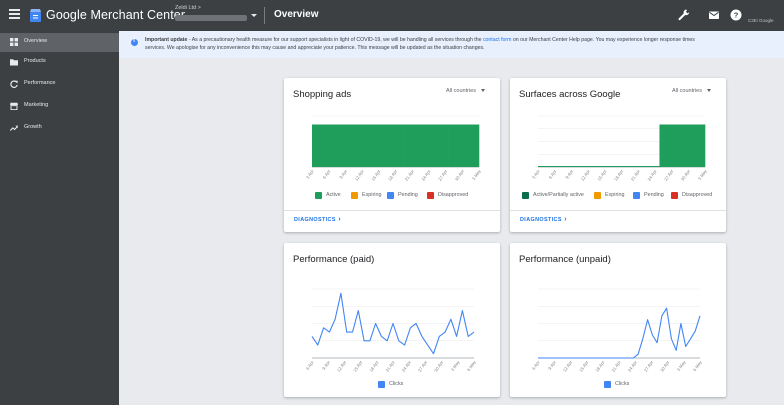 This screenshot has width=784, height=405. What do you see at coordinates (471, 365) in the screenshot?
I see `x-tick-label: 6 May` at bounding box center [471, 365].